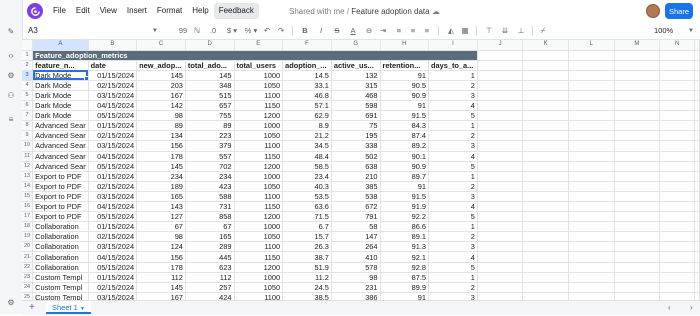 The height and width of the screenshot is (316, 700). I want to click on data-cell: 15.7, so click(307, 237).